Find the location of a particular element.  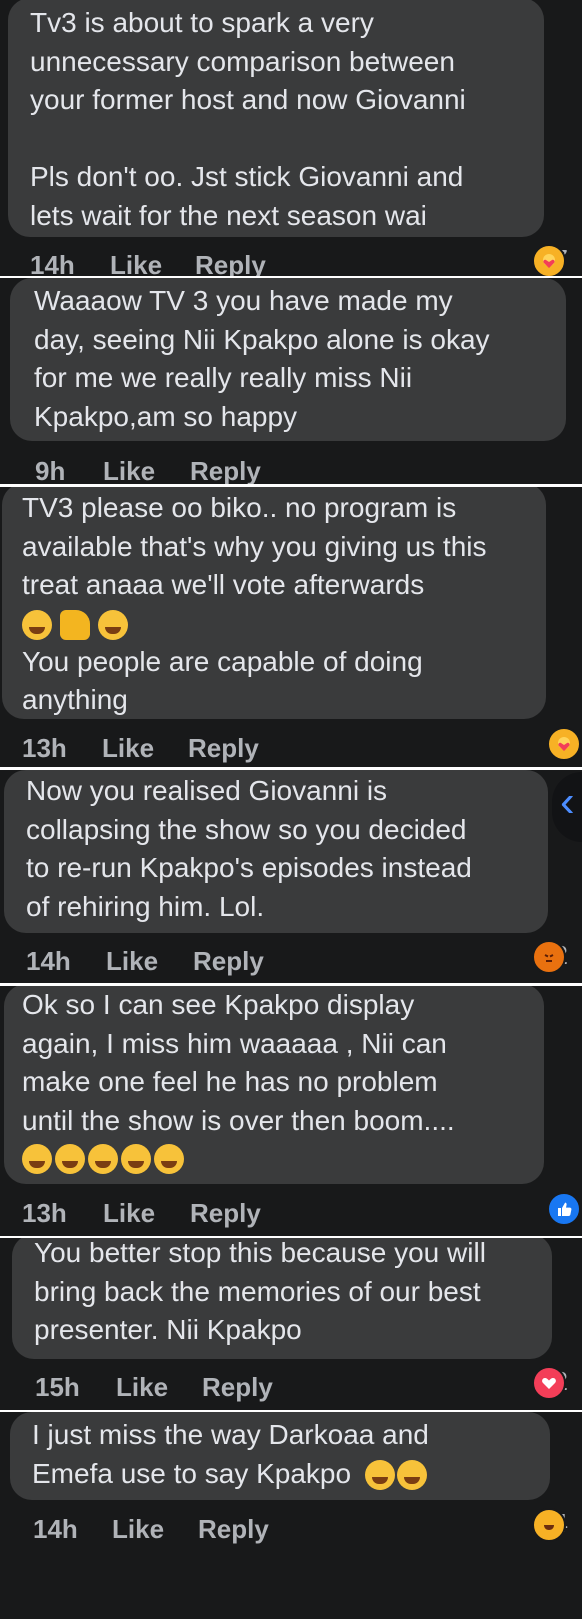

smile-emoji-icon is located at coordinates (113, 625).